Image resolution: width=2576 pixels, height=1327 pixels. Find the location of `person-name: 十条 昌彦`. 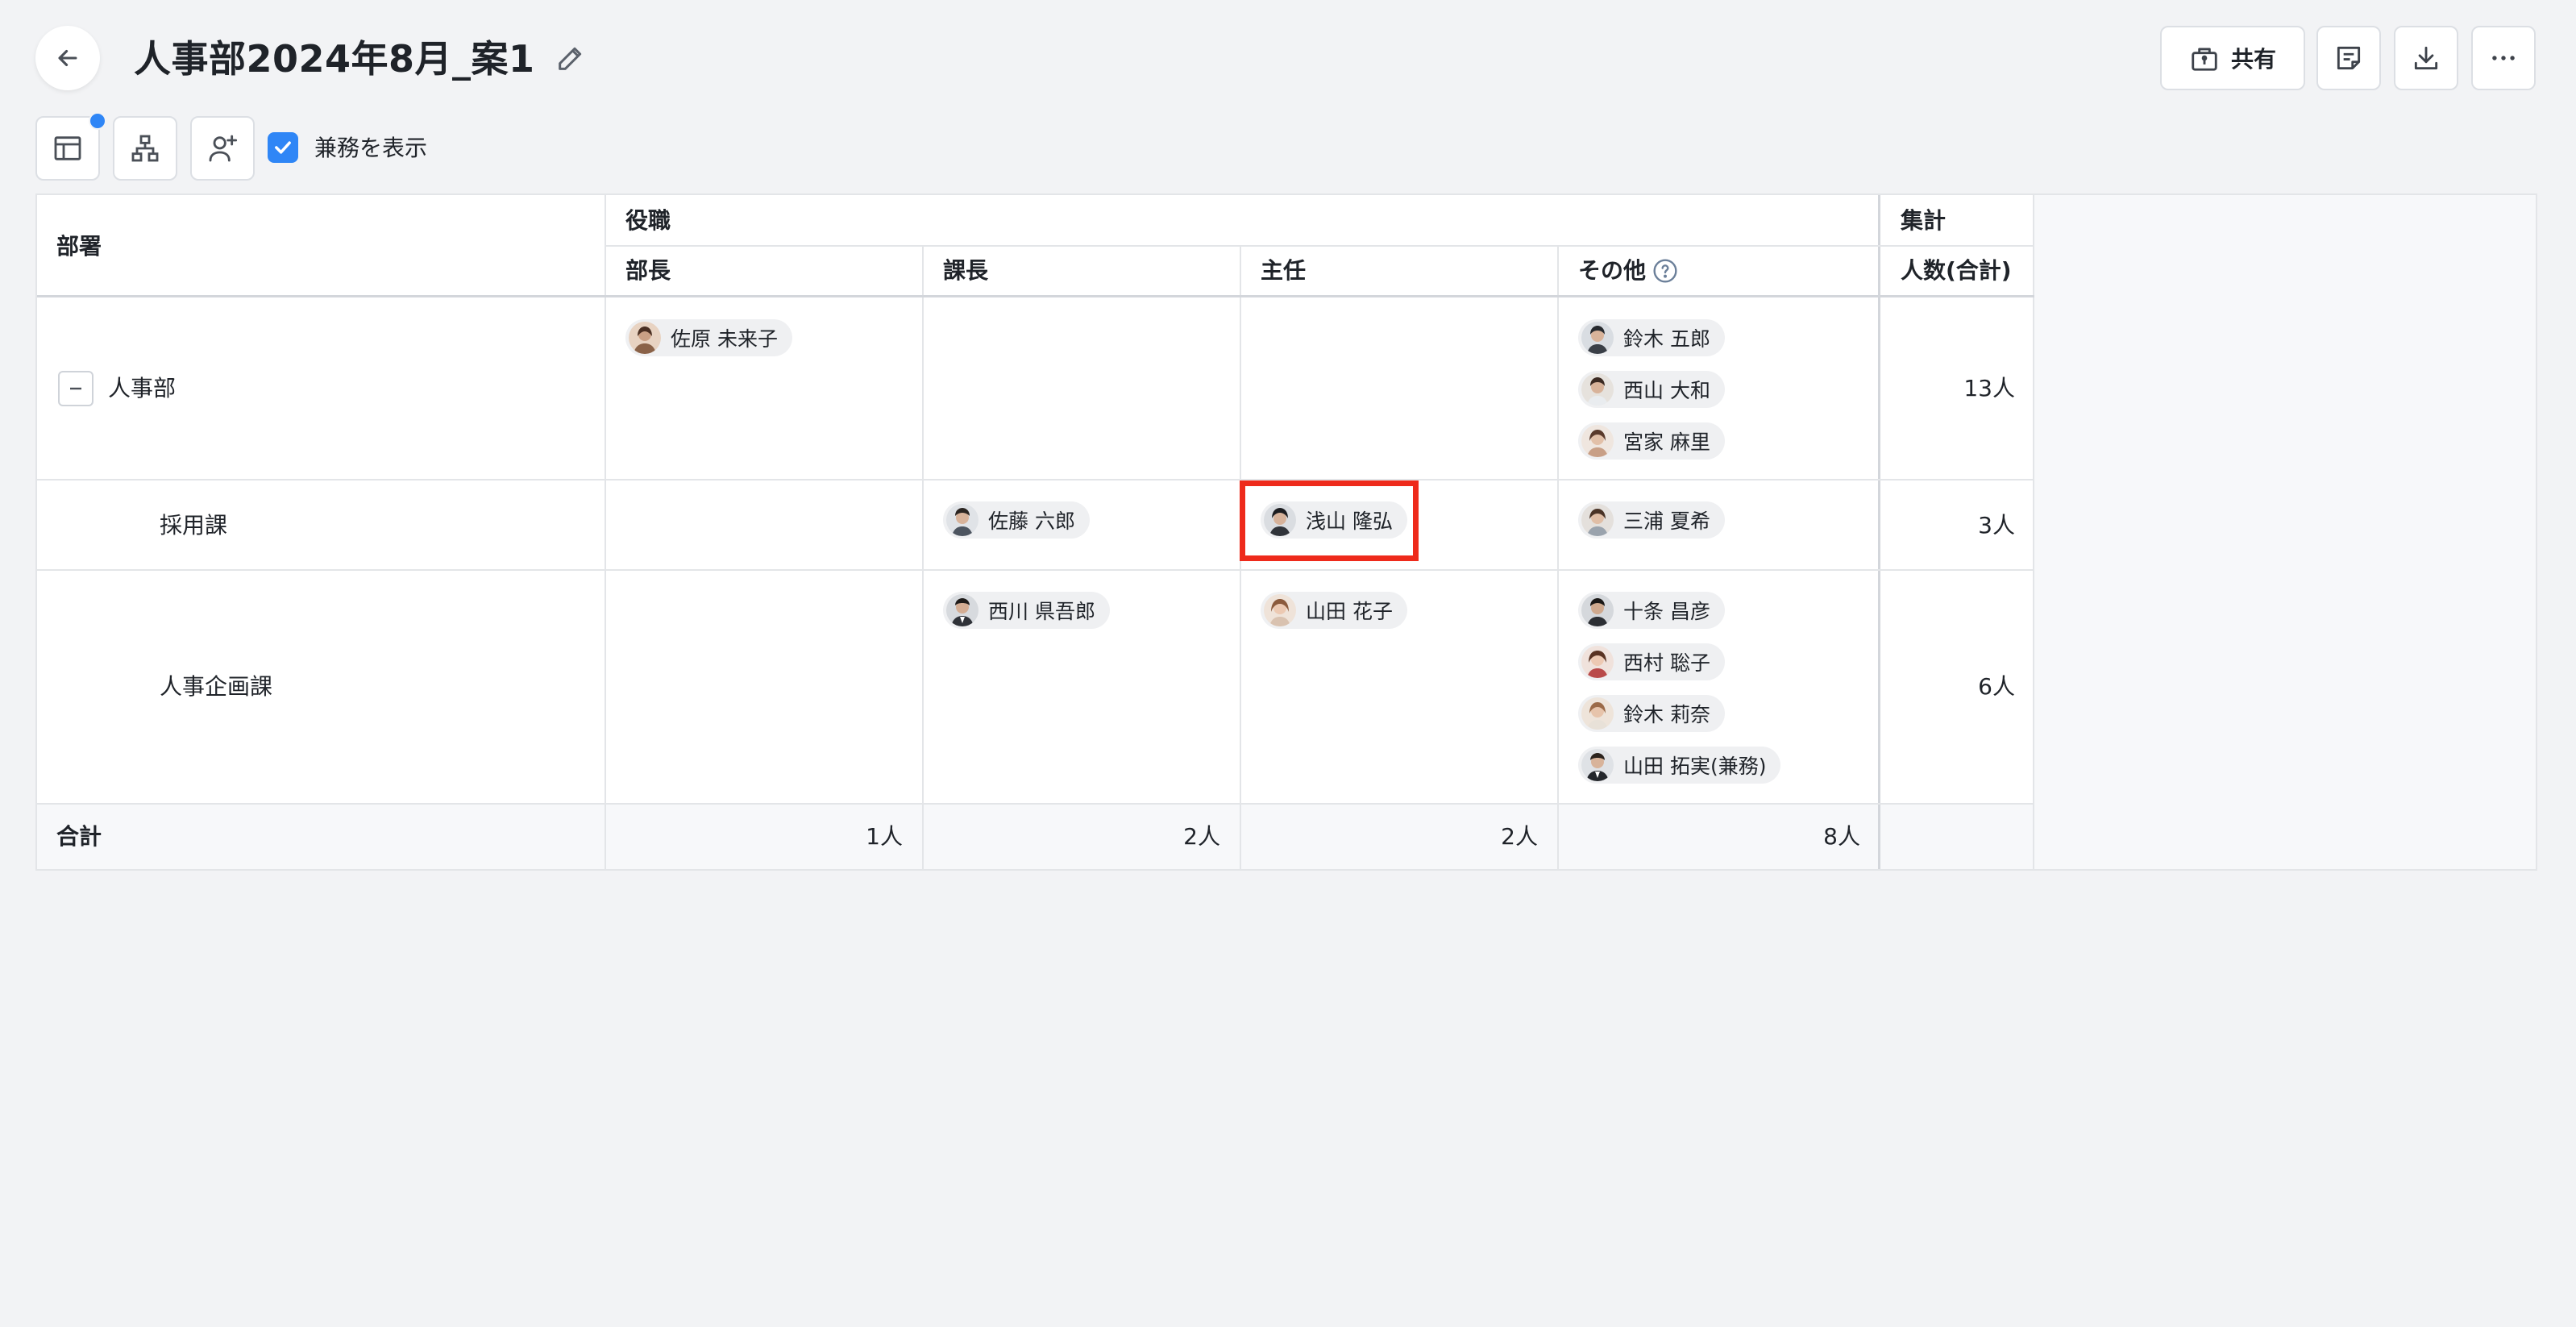

person-name: 十条 昌彦 is located at coordinates (1666, 611).